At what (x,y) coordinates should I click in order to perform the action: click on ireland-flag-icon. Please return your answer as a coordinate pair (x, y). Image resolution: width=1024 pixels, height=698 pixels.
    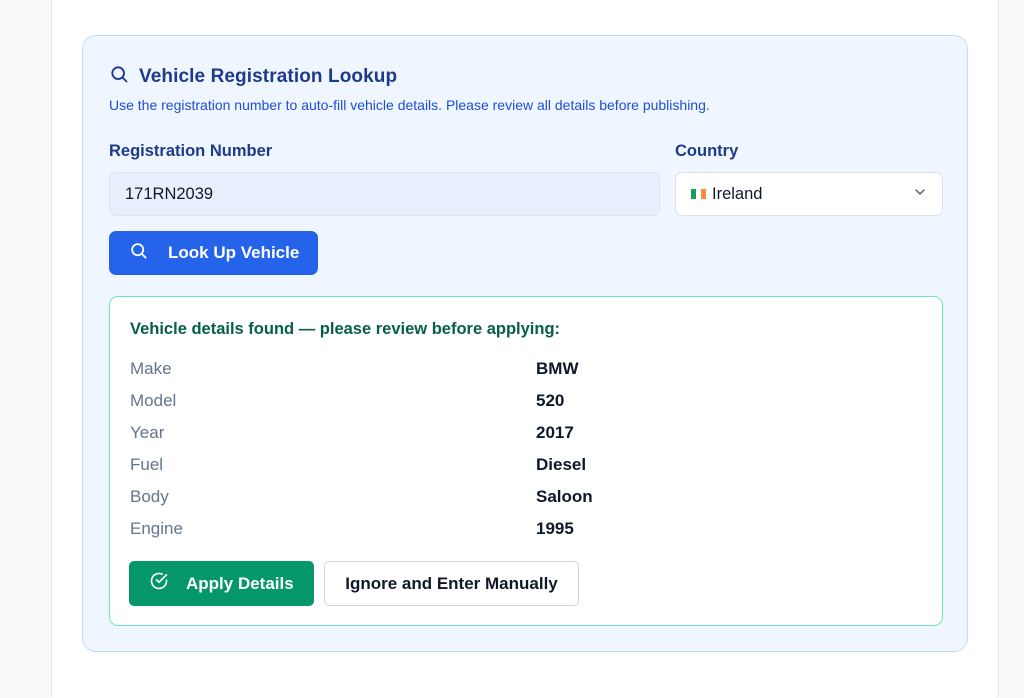
    Looking at the image, I should click on (698, 194).